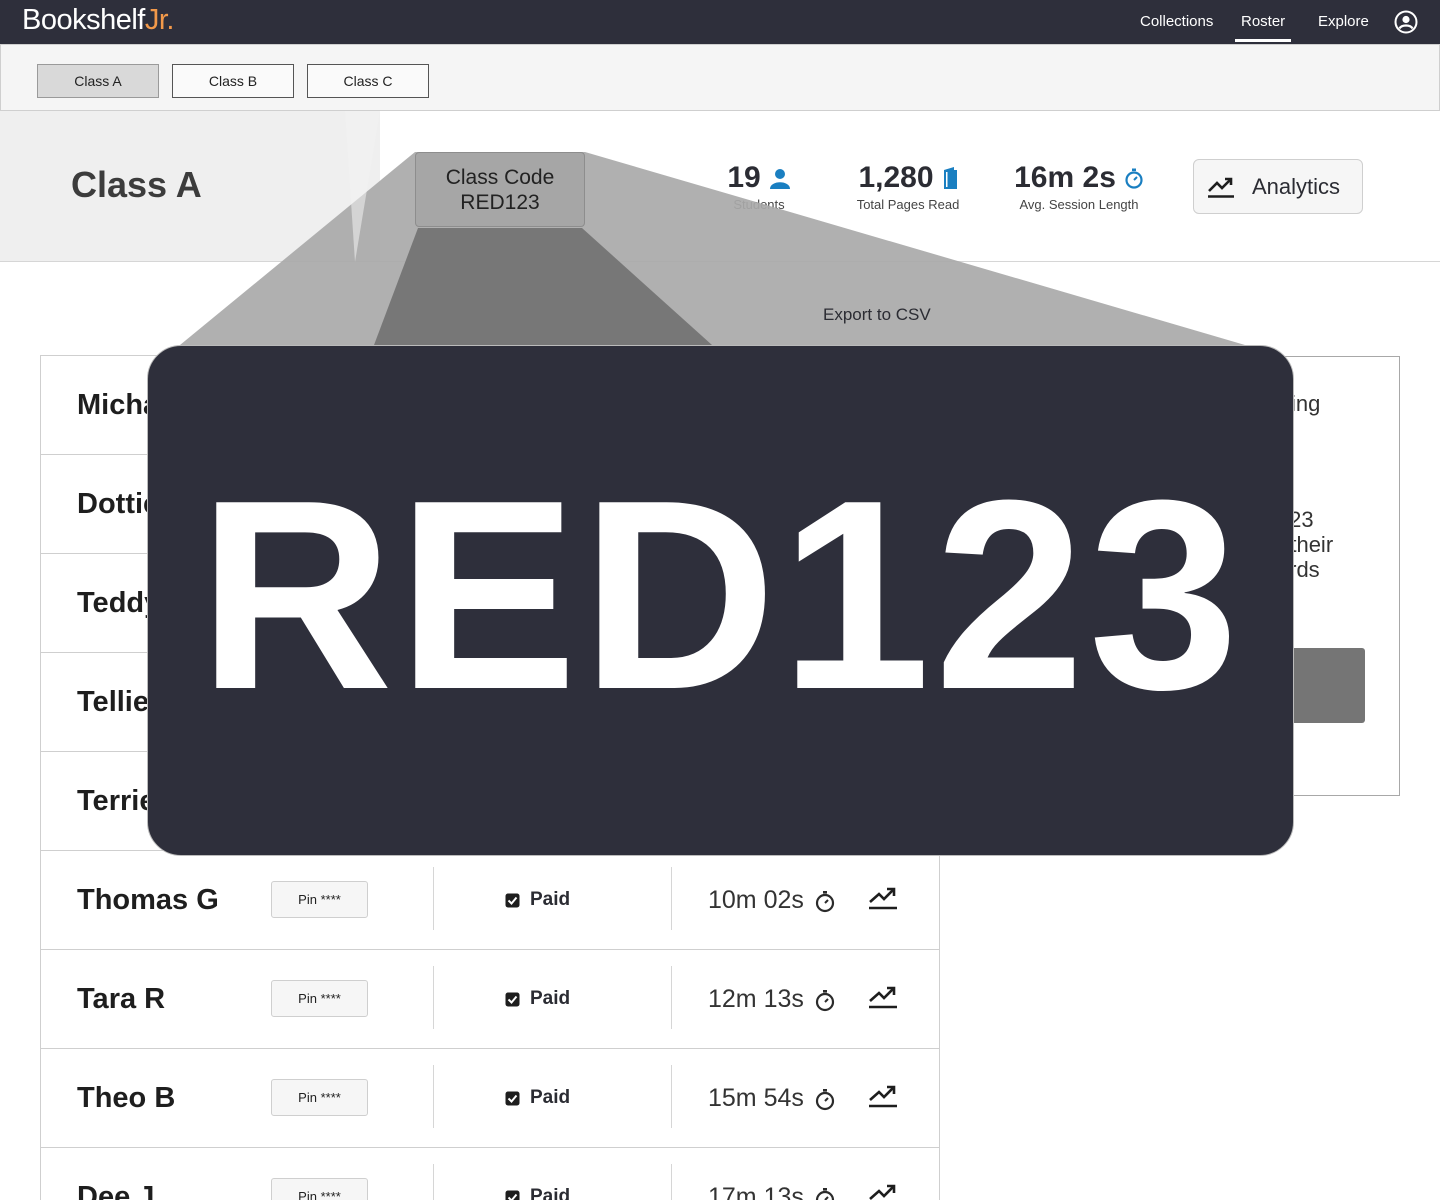 Image resolution: width=1440 pixels, height=1200 pixels. What do you see at coordinates (500, 189) in the screenshot?
I see `class-code-chip: Class Code RED123` at bounding box center [500, 189].